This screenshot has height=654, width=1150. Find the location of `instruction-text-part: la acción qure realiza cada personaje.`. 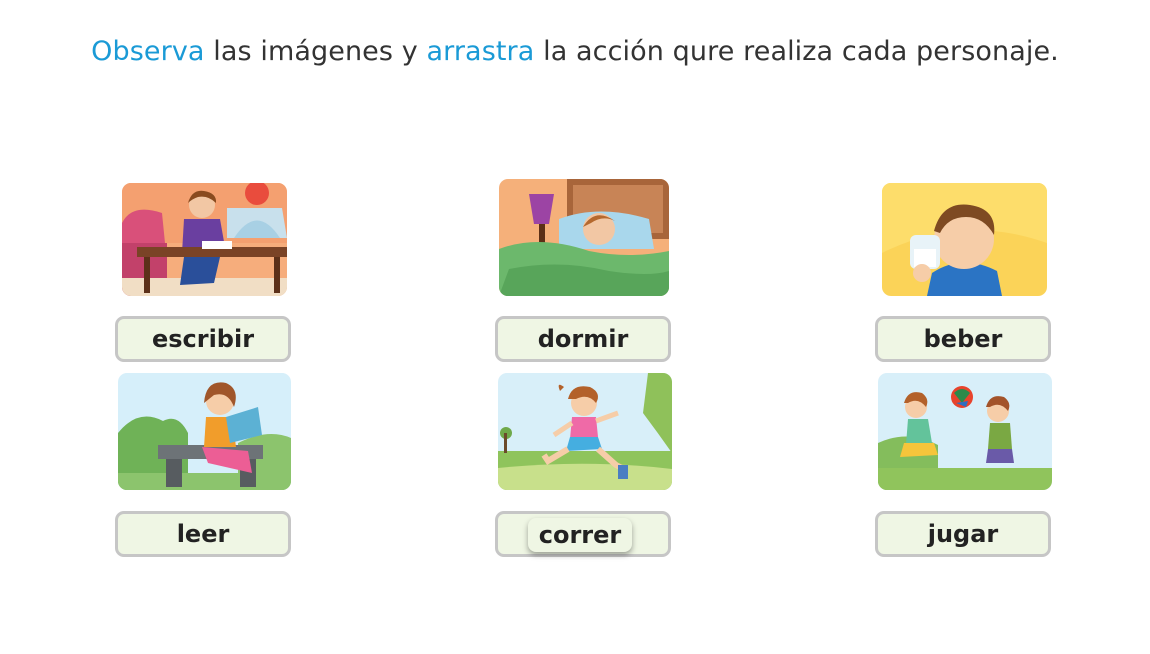

instruction-text-part: la acción qure realiza cada personaje. is located at coordinates (796, 51).